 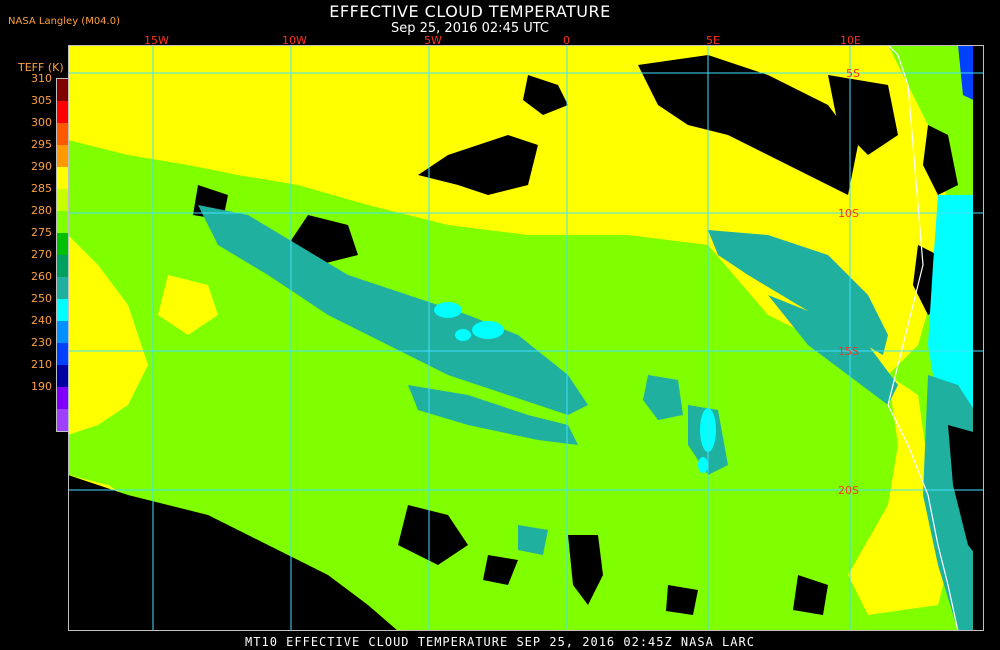 What do you see at coordinates (433, 40) in the screenshot?
I see `lon-label-5w: 5W` at bounding box center [433, 40].